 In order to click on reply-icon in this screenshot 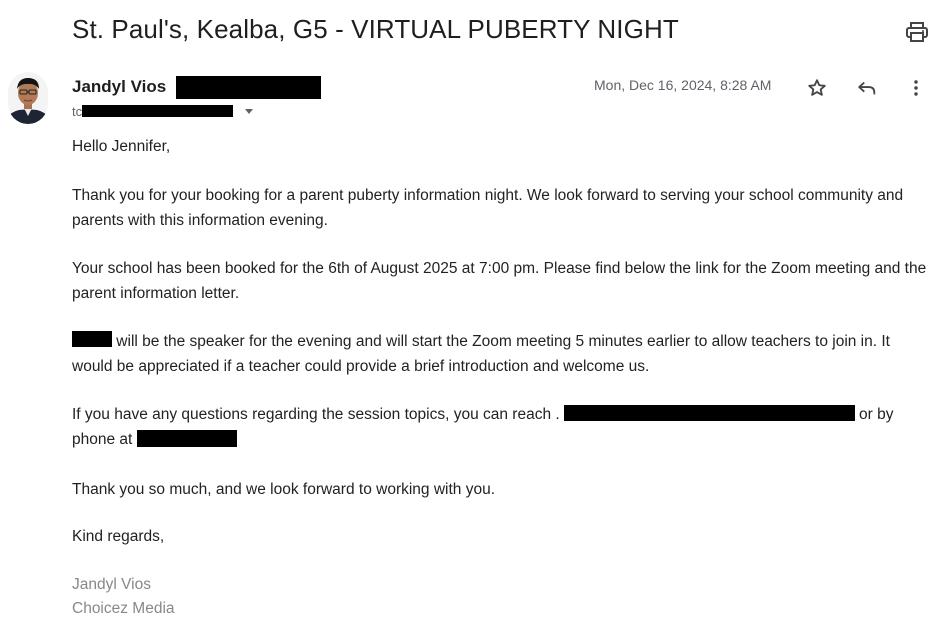, I will do `click(867, 88)`.